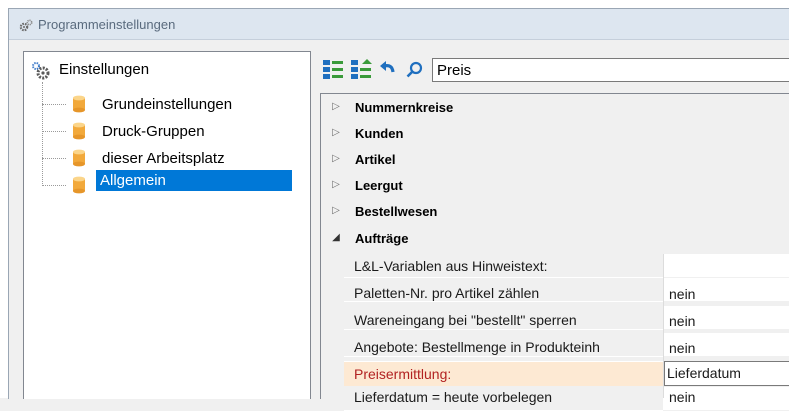 The height and width of the screenshot is (411, 789). What do you see at coordinates (336, 237) in the screenshot?
I see `collapse-arrow-icon: ◢` at bounding box center [336, 237].